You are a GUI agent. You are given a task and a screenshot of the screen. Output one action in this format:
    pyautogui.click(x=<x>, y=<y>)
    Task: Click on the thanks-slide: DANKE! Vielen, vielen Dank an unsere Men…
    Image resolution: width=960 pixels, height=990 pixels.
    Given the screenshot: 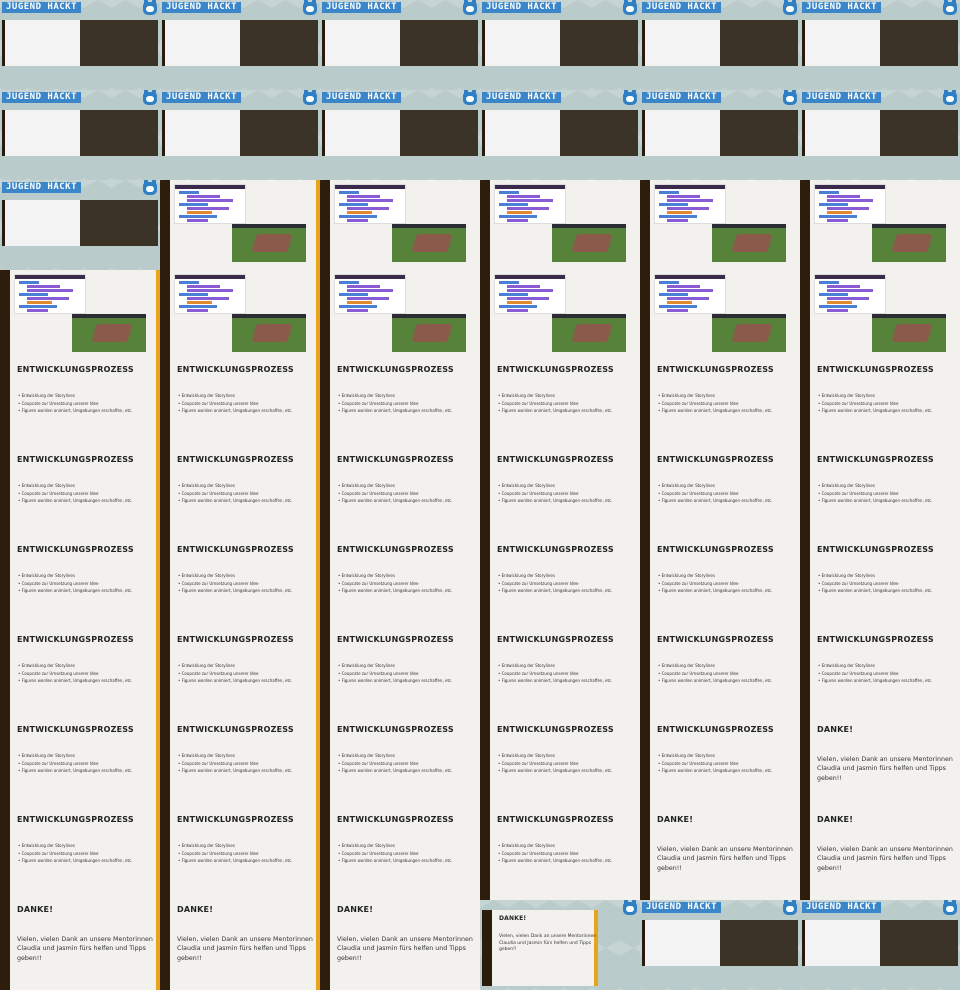 What is the action you would take?
    pyautogui.click(x=880, y=765)
    